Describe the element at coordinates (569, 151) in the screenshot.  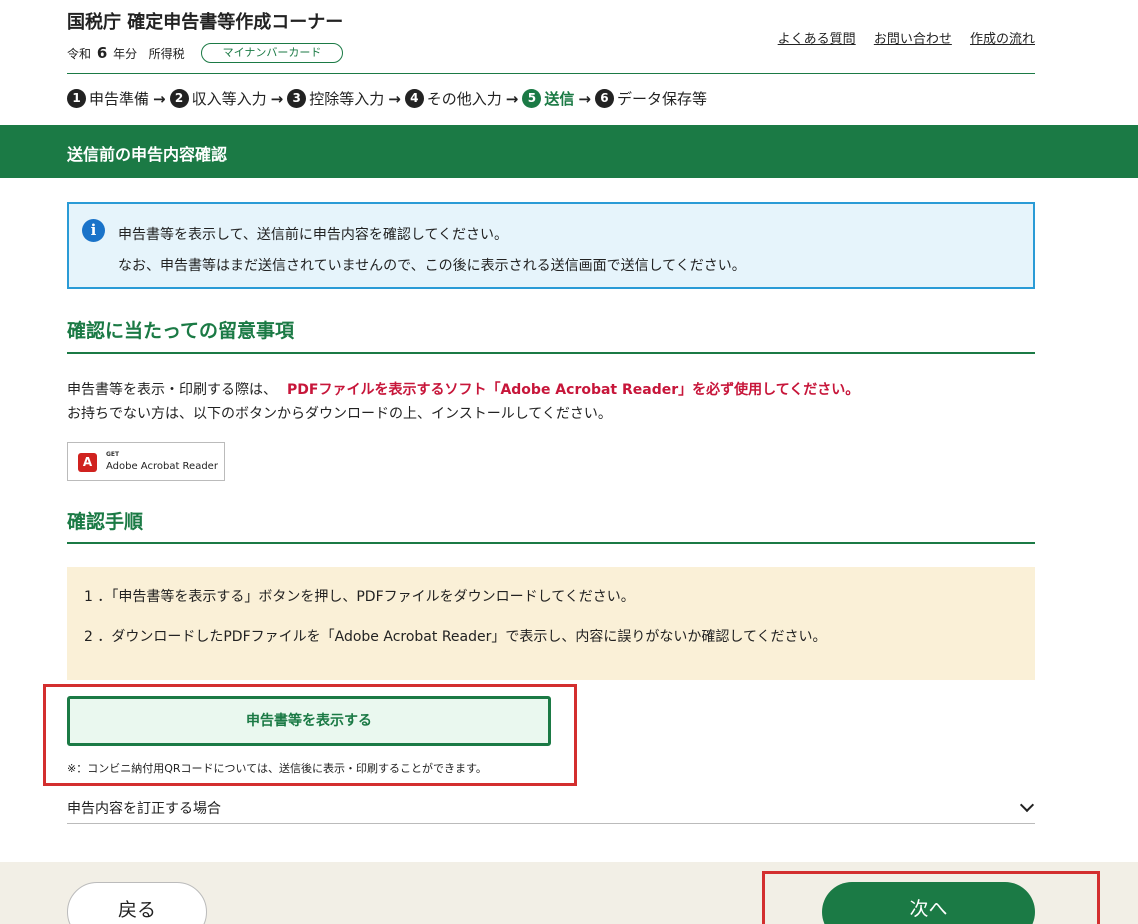
I see `page-title-bar: 送信前の申告内容確認` at that location.